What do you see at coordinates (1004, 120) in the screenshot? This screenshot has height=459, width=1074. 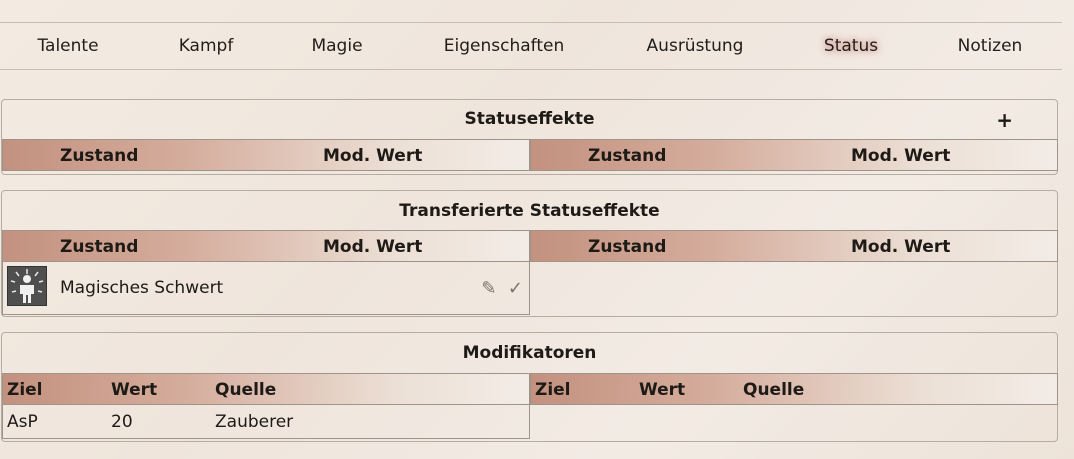 I see `add-statuseffekt-button: +` at bounding box center [1004, 120].